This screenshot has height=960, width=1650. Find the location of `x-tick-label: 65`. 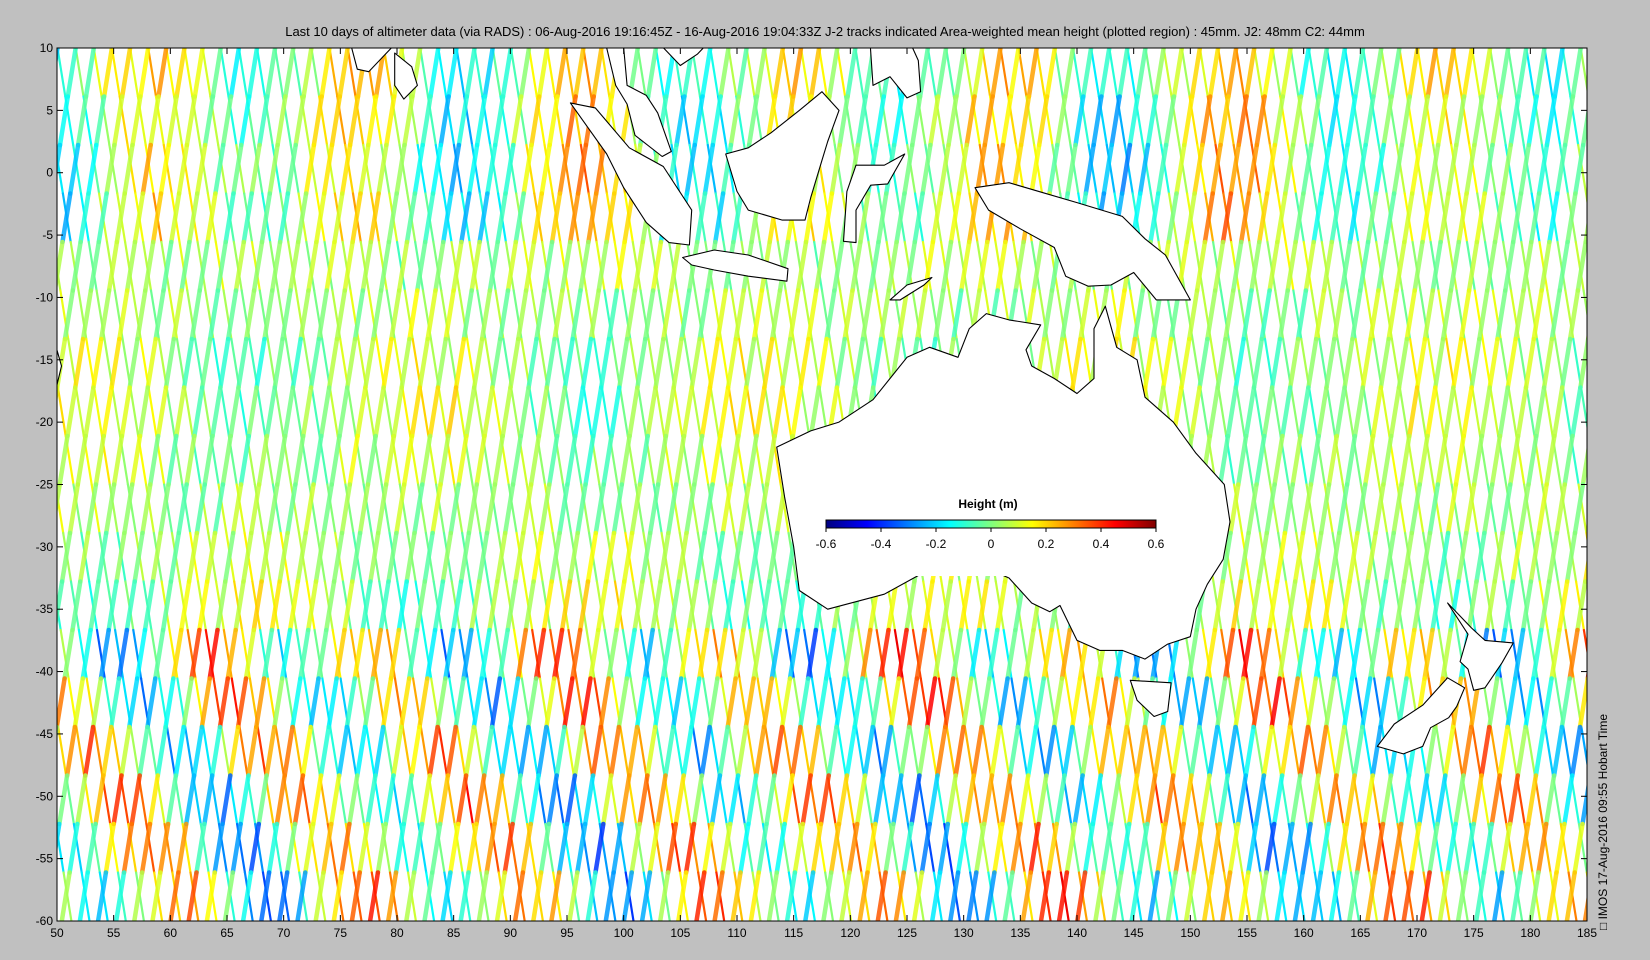

x-tick-label: 65 is located at coordinates (227, 933).